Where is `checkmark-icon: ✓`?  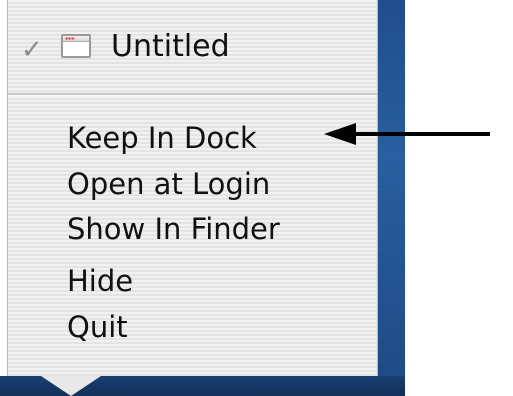
checkmark-icon: ✓ is located at coordinates (32, 50).